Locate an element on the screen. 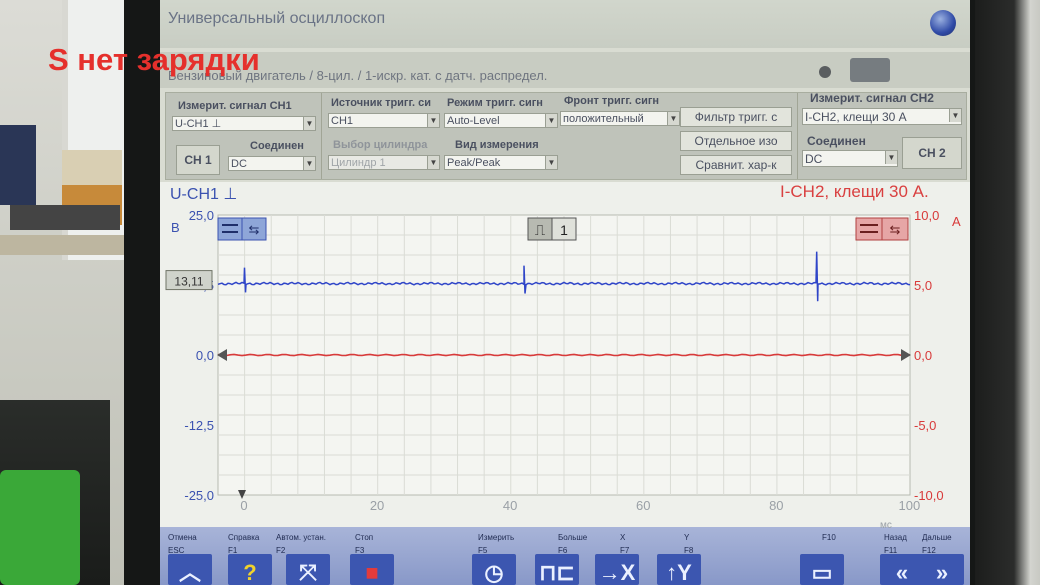 Image resolution: width=1040 pixels, height=585 pixels. trigger-channel-value: 1 is located at coordinates (564, 230).